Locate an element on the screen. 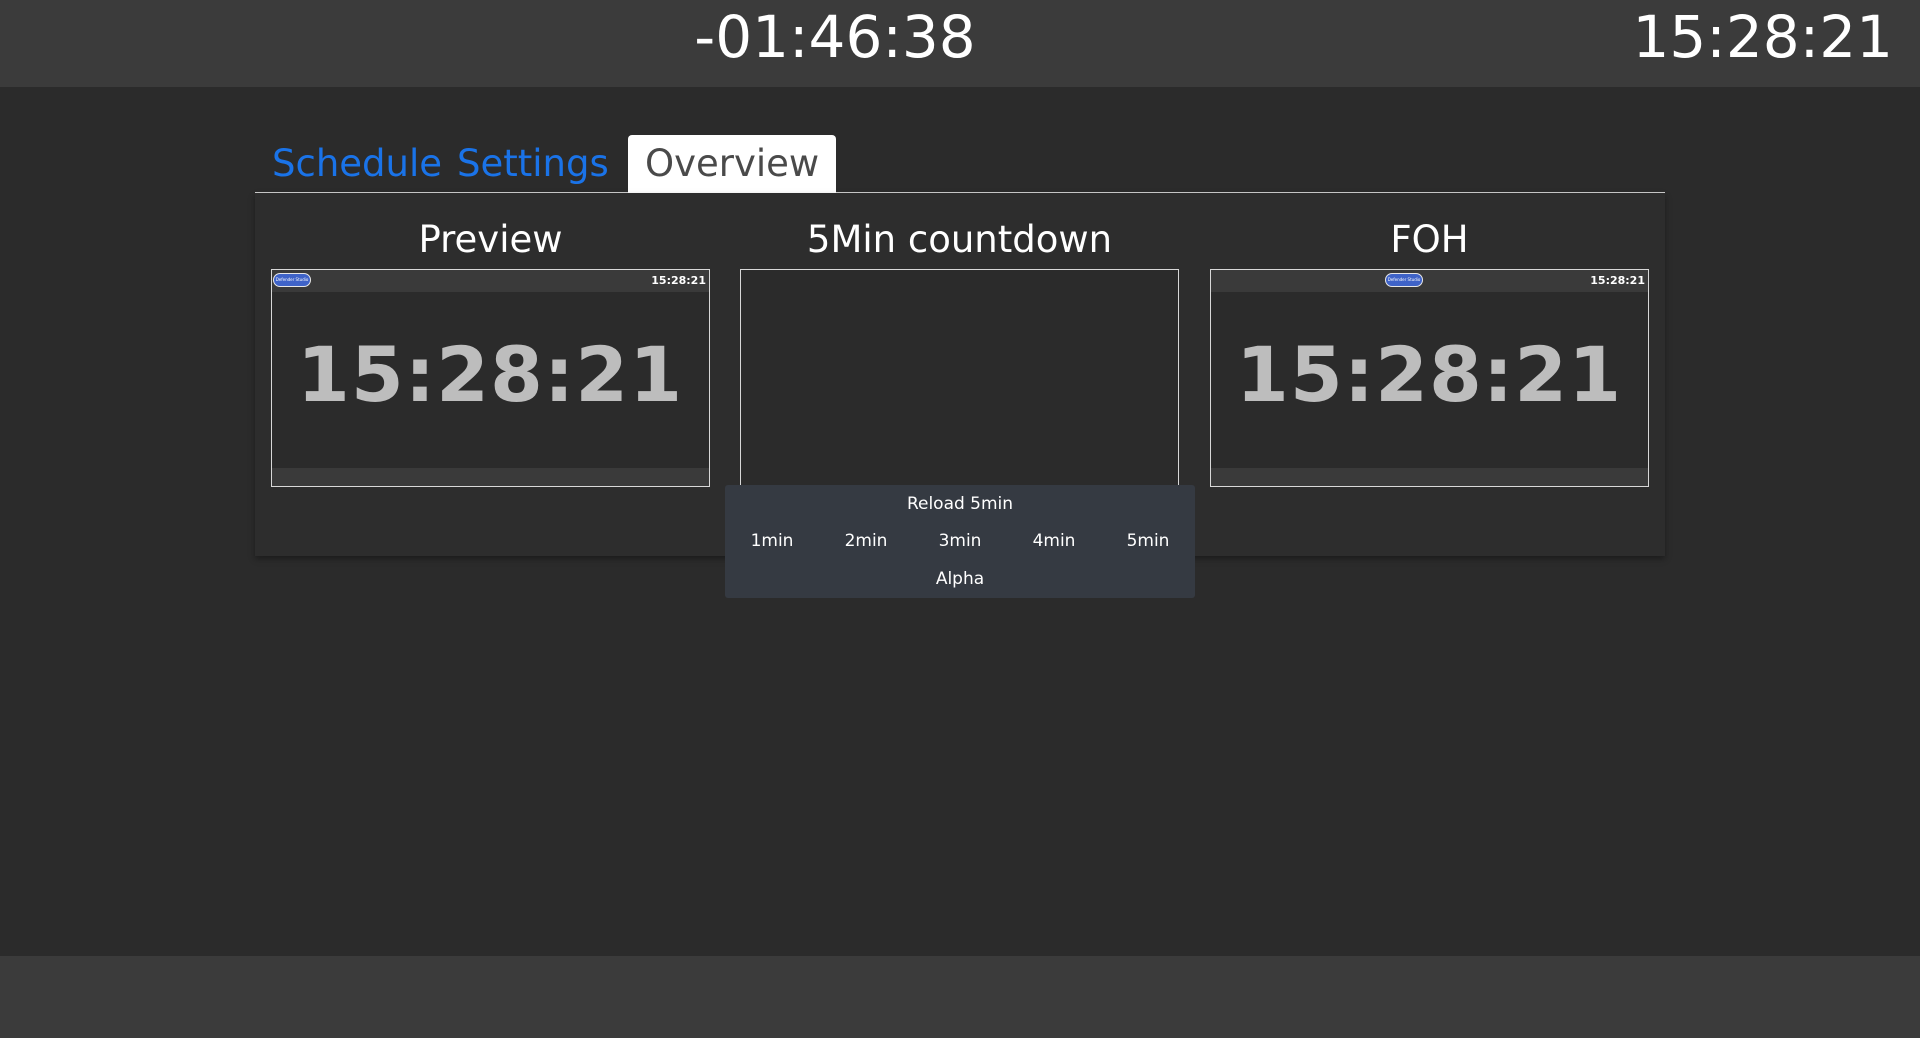 The width and height of the screenshot is (1920, 1038). preview-title: Preview is located at coordinates (490, 239).